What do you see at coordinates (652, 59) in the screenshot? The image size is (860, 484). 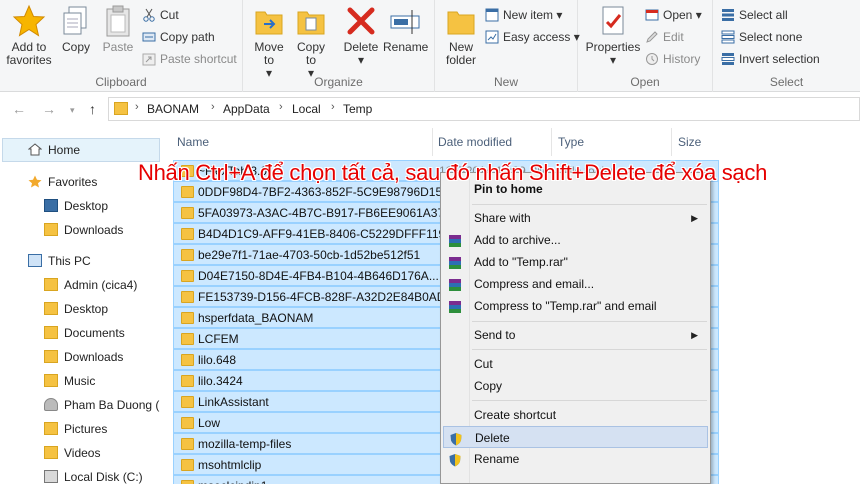 I see `history-icon` at bounding box center [652, 59].